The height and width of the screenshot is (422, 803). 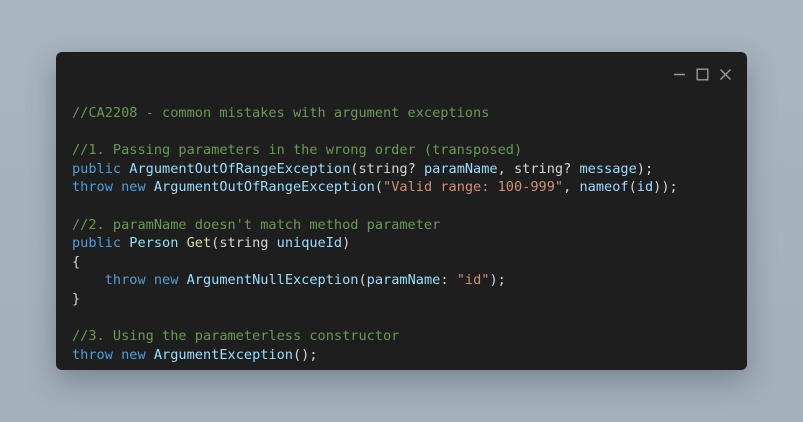 I want to click on code-token: id, so click(x=645, y=187).